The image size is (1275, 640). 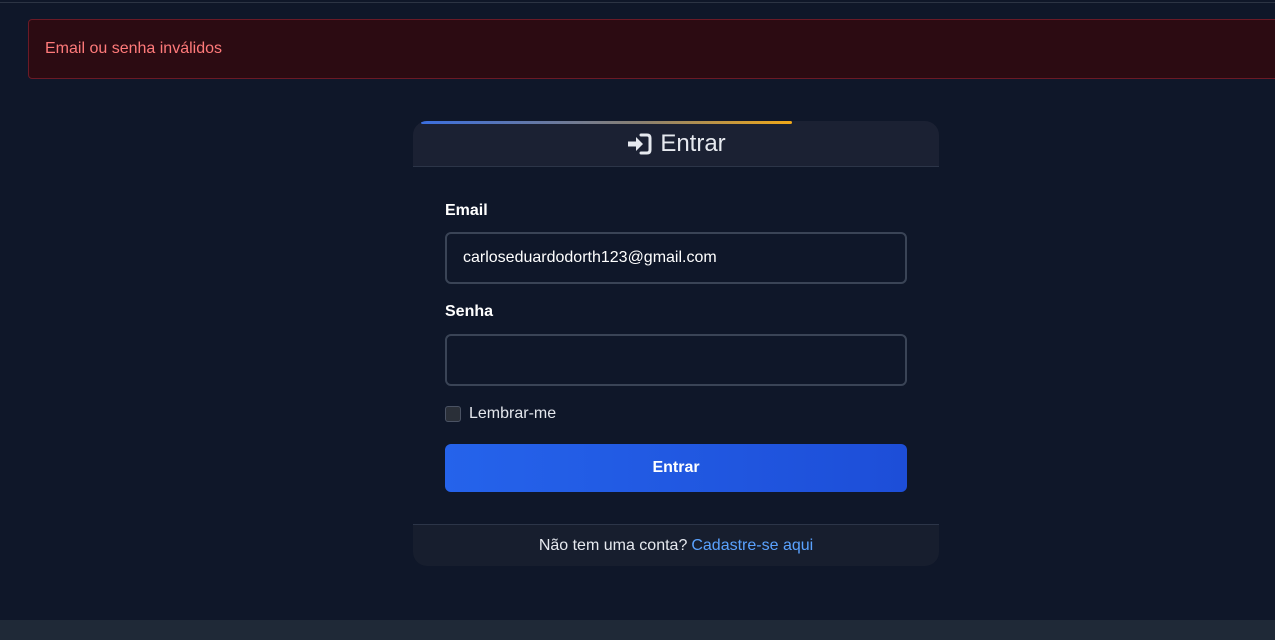 I want to click on error-alert-message: Email ou senha inválidos, so click(x=133, y=48).